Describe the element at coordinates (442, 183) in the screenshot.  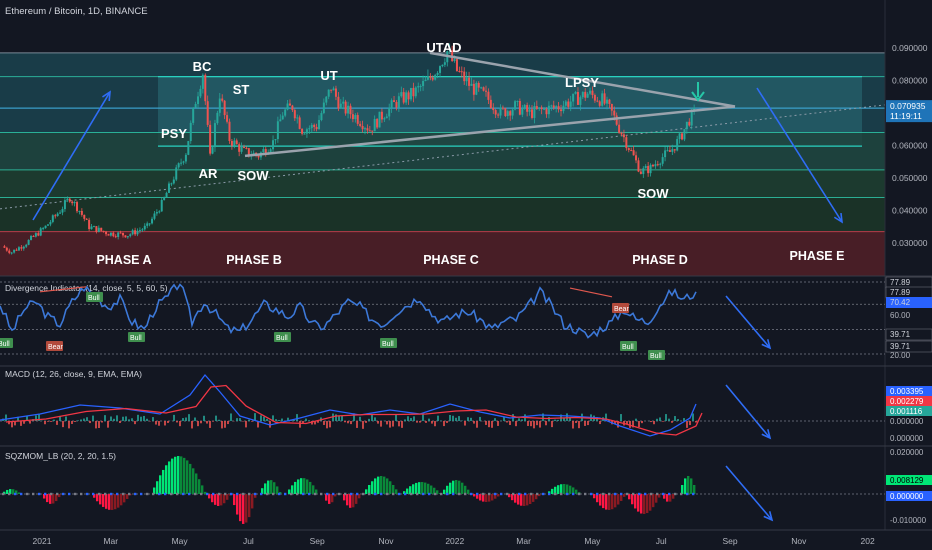
I see `zone-c` at that location.